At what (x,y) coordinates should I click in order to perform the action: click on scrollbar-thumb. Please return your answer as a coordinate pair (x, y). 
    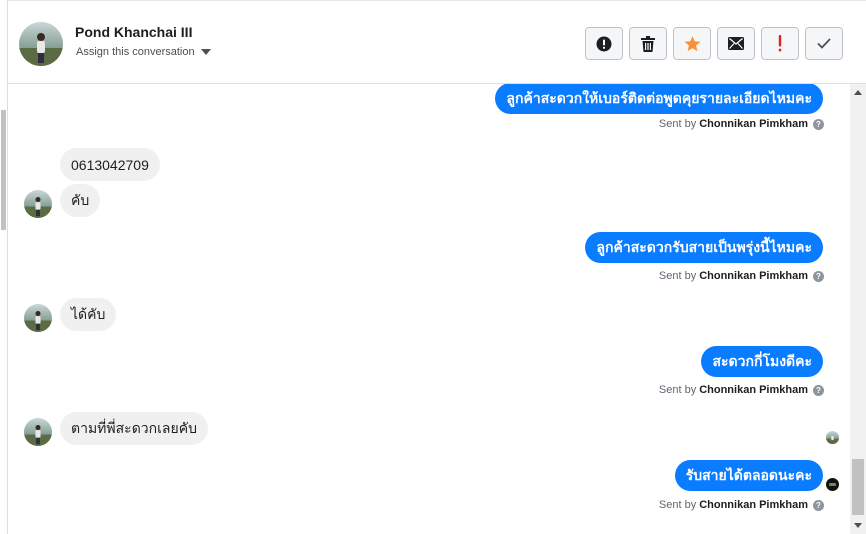
    Looking at the image, I should click on (858, 487).